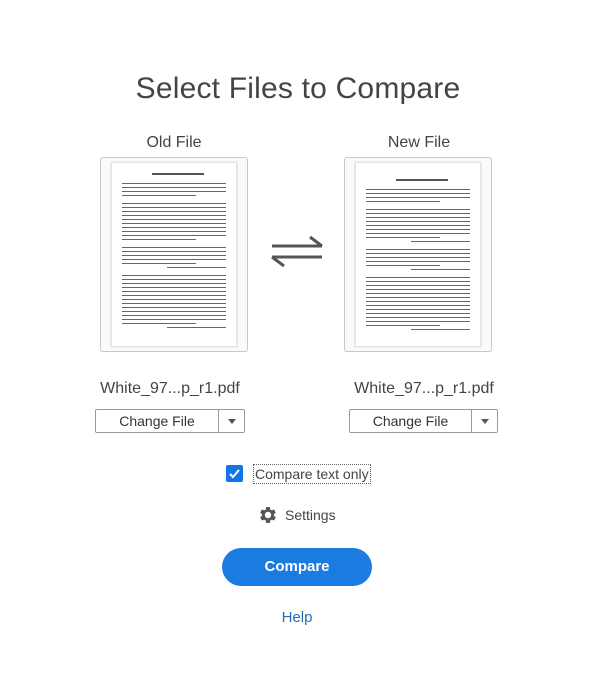 Image resolution: width=611 pixels, height=685 pixels. I want to click on new-file-thumbnail, so click(418, 254).